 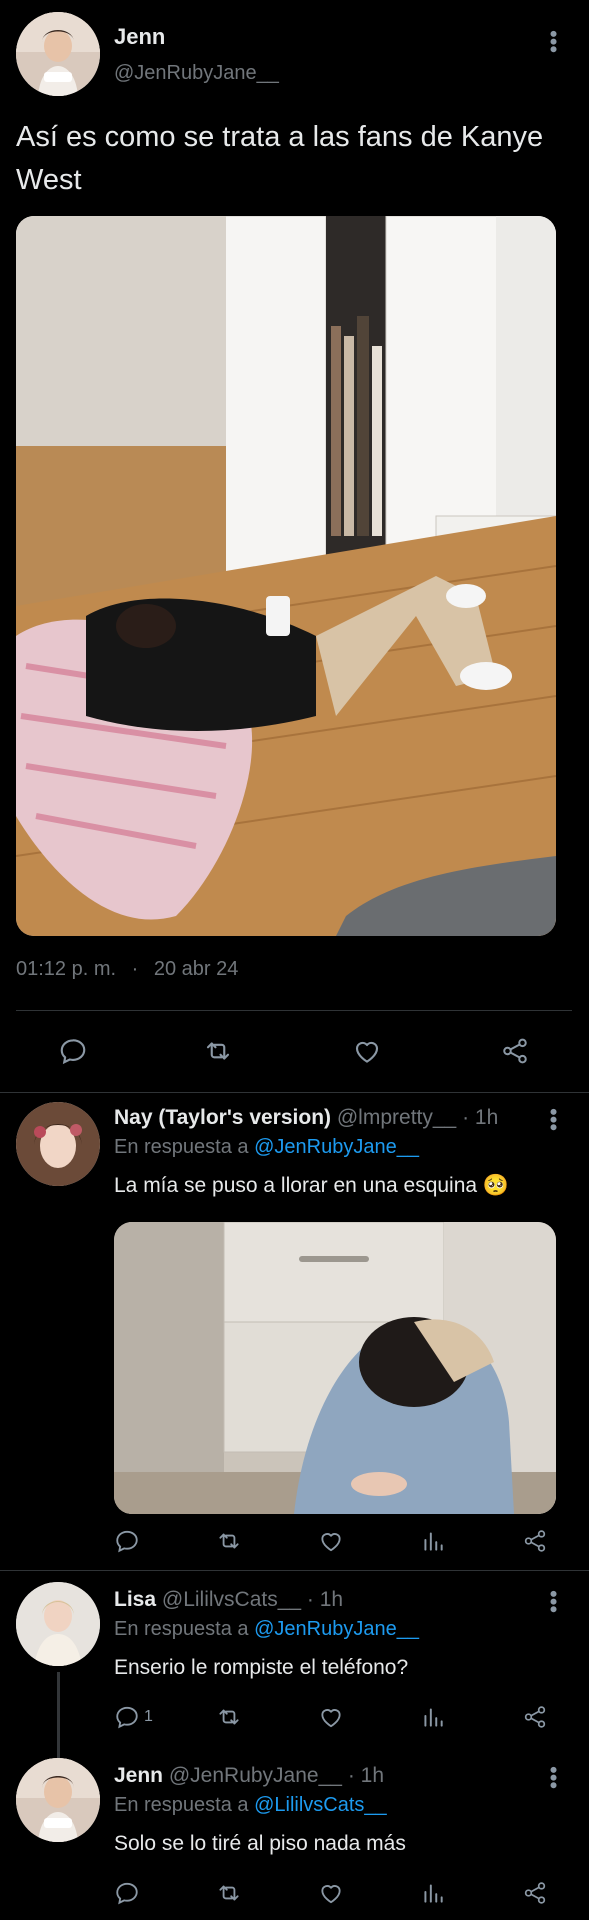 What do you see at coordinates (138, 1775) in the screenshot?
I see `reply-author-name: Jenn` at bounding box center [138, 1775].